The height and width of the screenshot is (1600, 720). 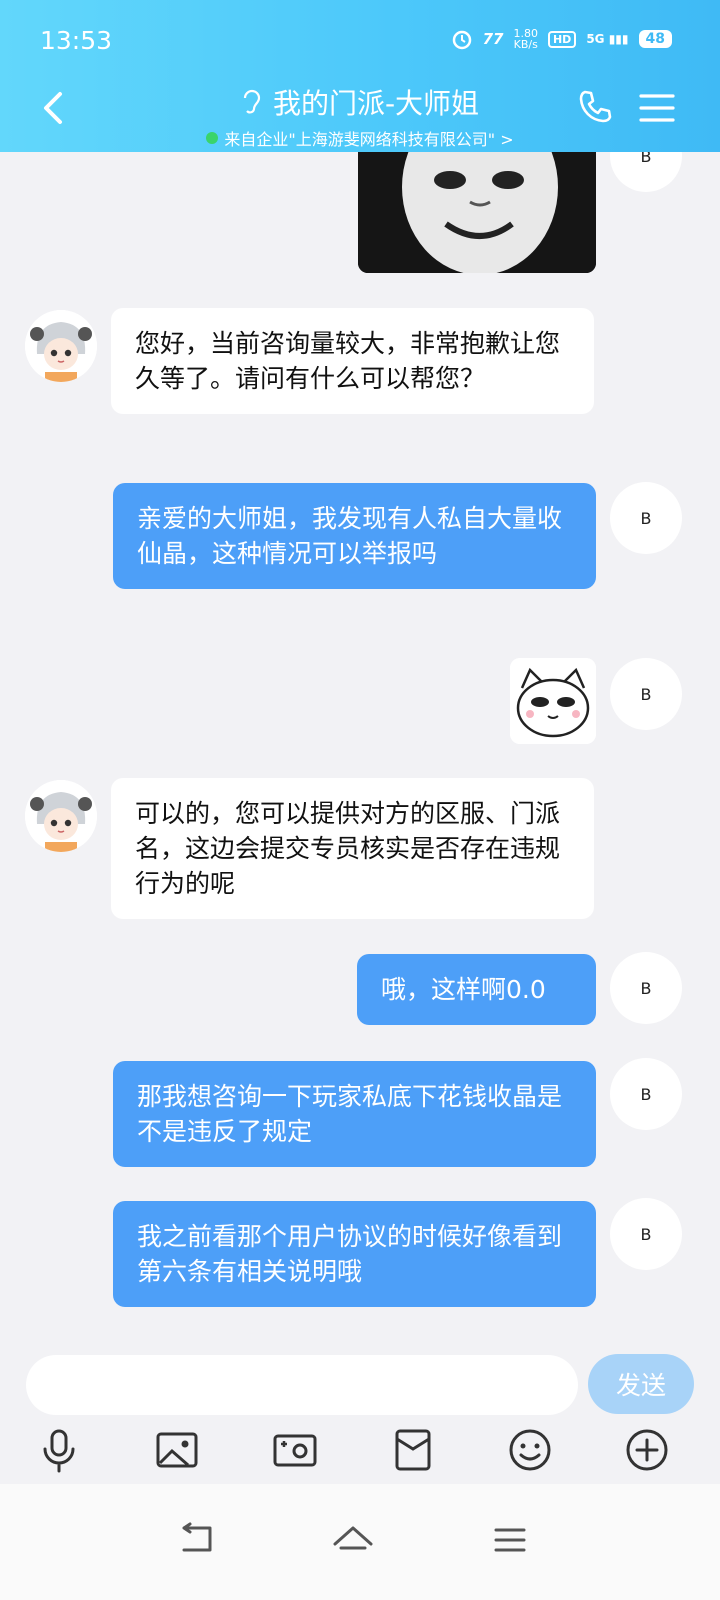 I want to click on network-speed: 1.80 KB/s, so click(x=525, y=39).